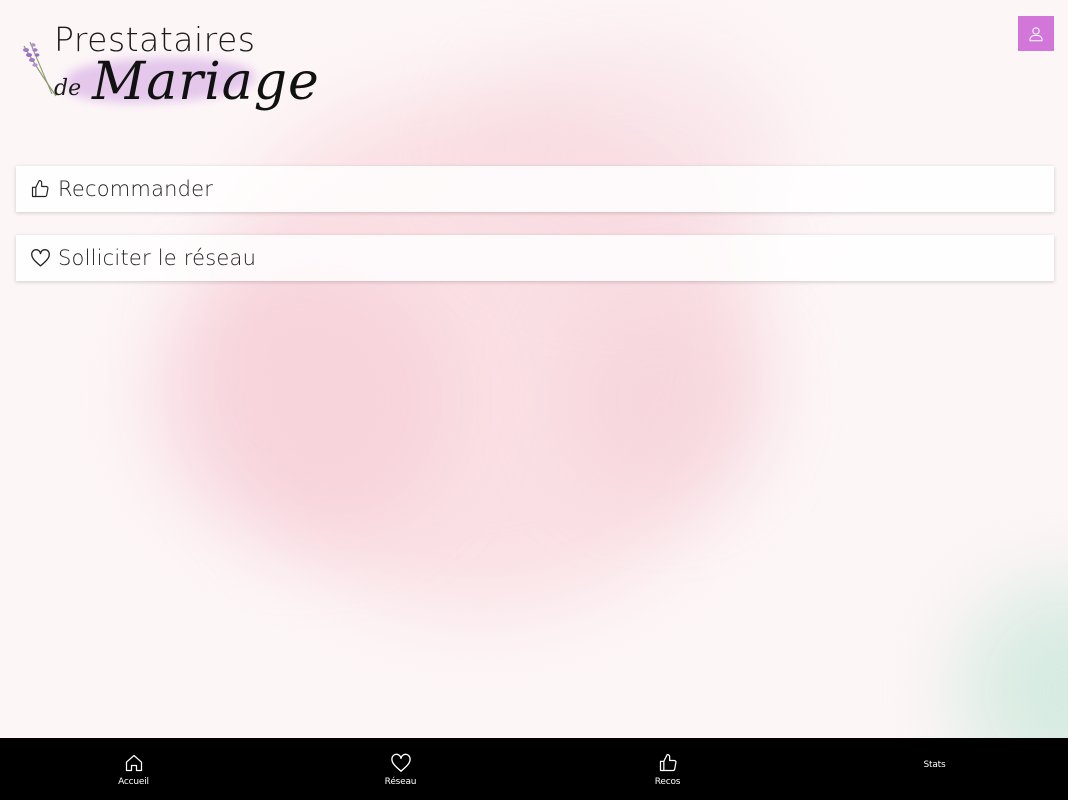  What do you see at coordinates (134, 763) in the screenshot?
I see `home-icon` at bounding box center [134, 763].